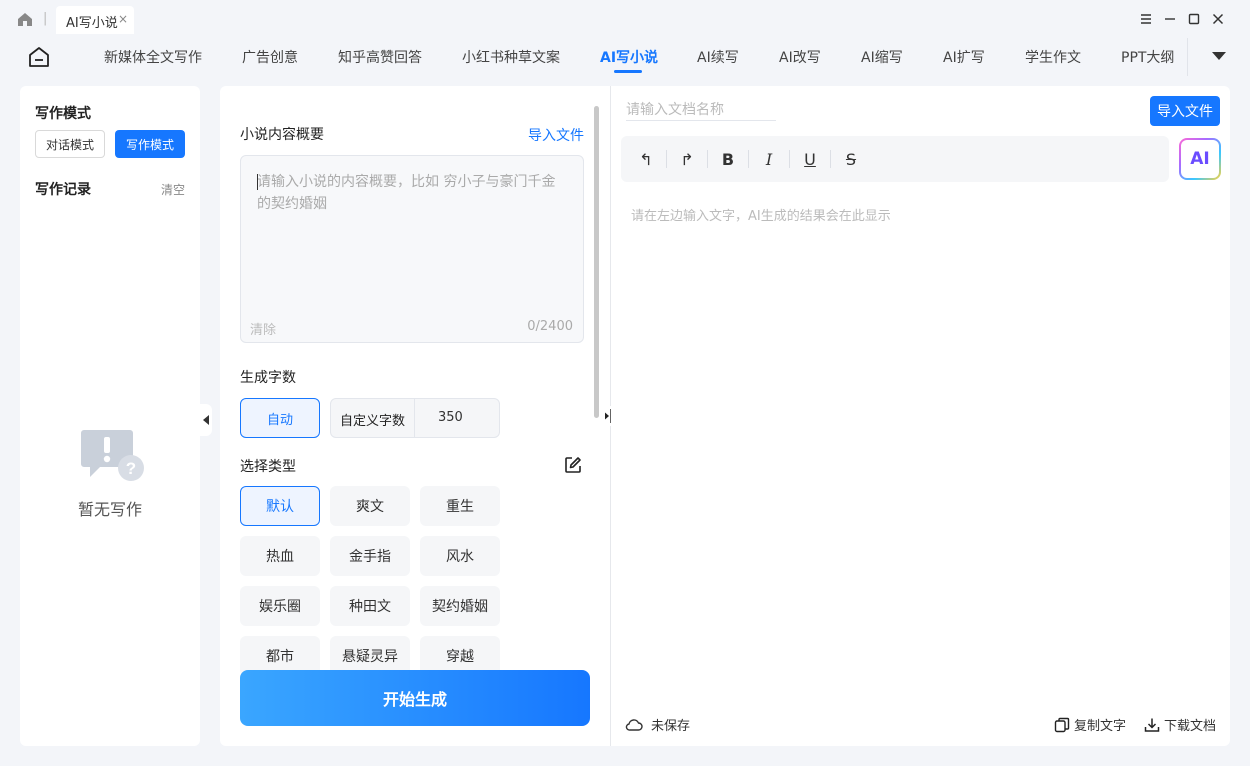 Image resolution: width=1250 pixels, height=766 pixels. I want to click on title-bar: | AI写小说 ×, so click(625, 19).